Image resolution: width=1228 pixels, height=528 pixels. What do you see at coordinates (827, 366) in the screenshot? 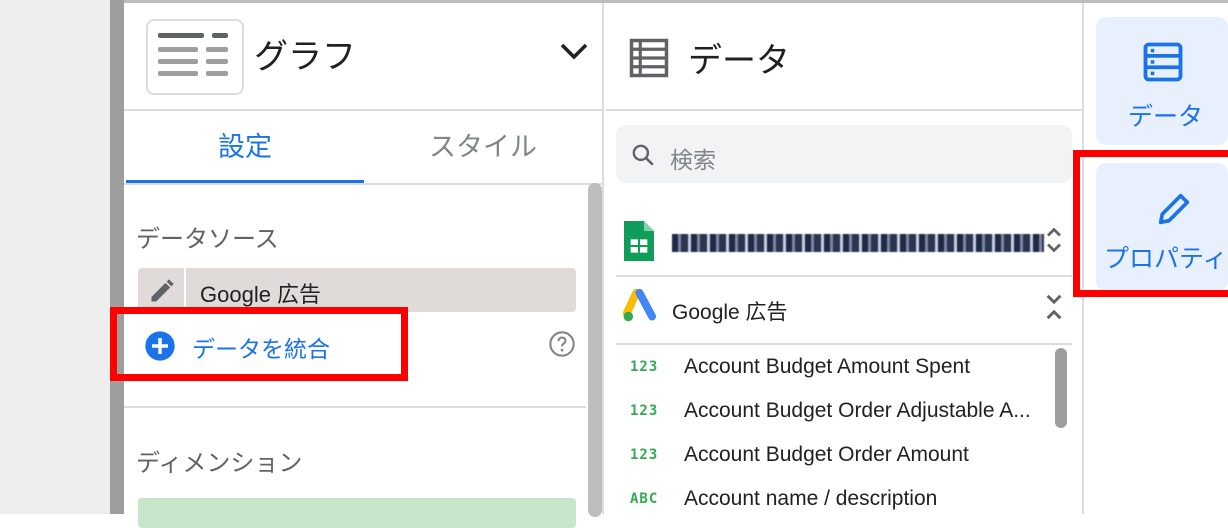
I see `field-name: Account Budget Amount Spent` at bounding box center [827, 366].